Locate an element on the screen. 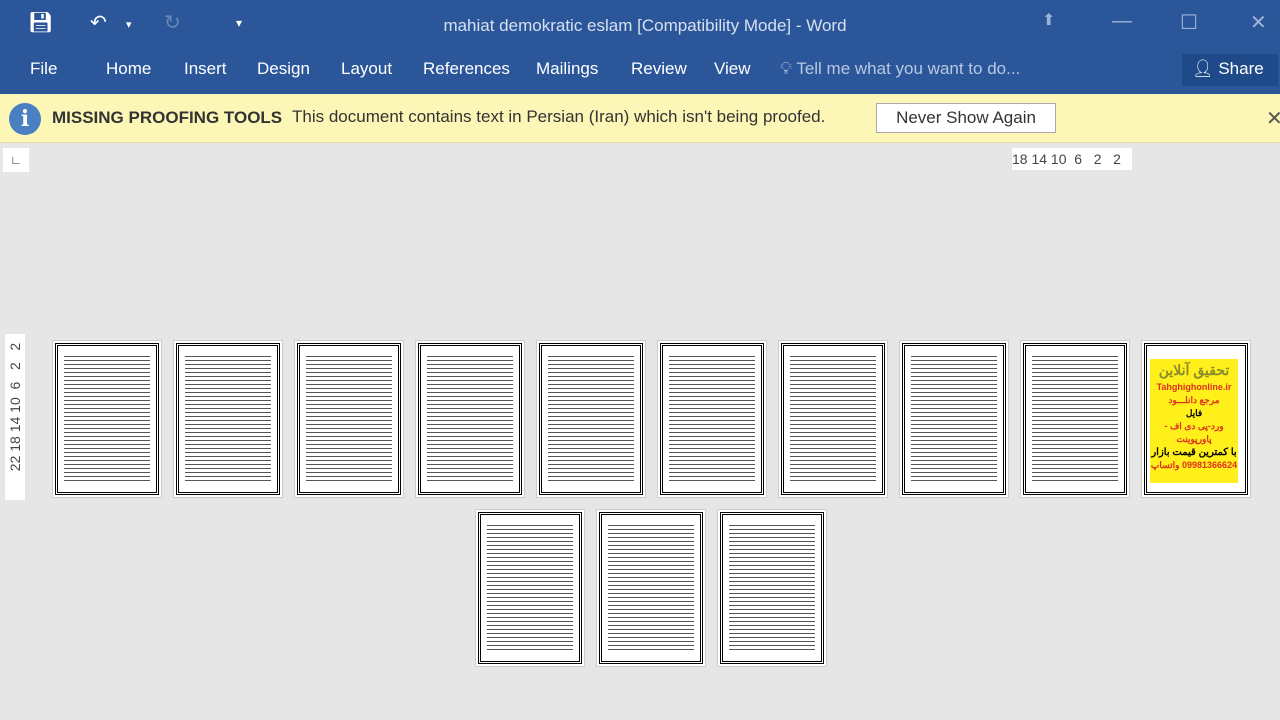 Image resolution: width=1280 pixels, height=720 pixels. tab-insert: Insert is located at coordinates (205, 69).